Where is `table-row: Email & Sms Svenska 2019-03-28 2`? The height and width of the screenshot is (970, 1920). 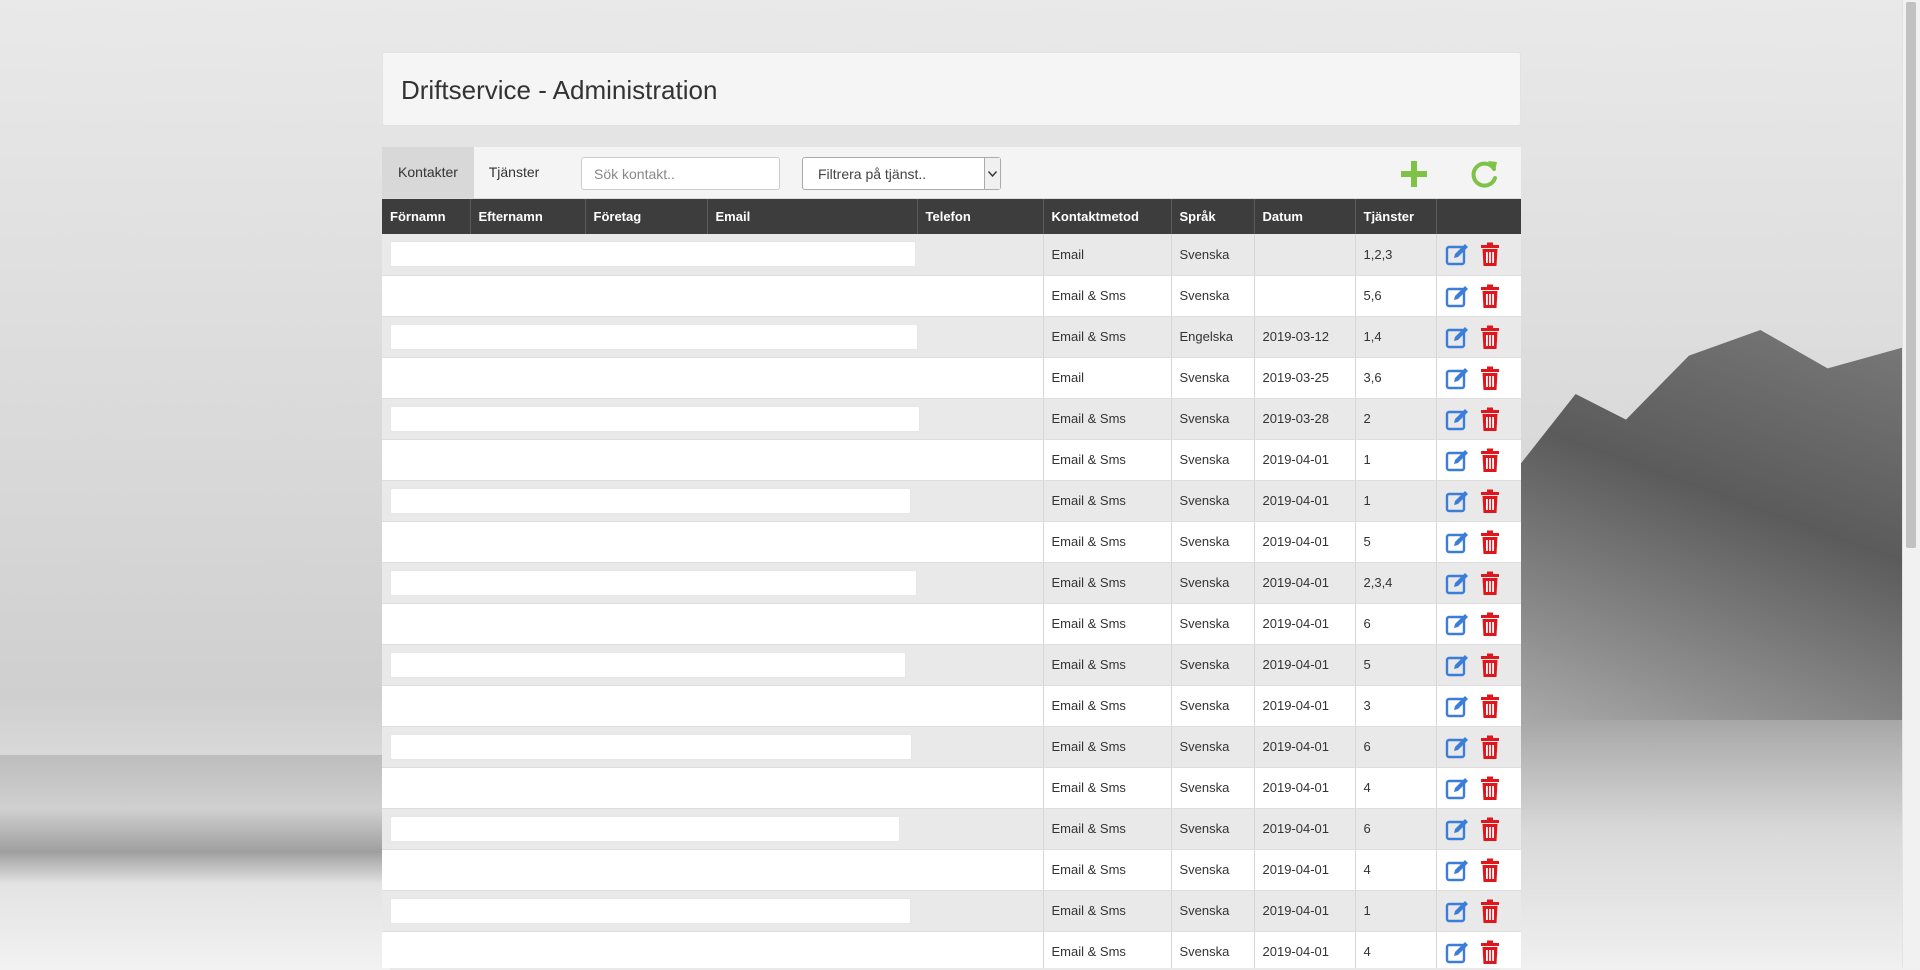 table-row: Email & Sms Svenska 2019-03-28 2 is located at coordinates (951, 419).